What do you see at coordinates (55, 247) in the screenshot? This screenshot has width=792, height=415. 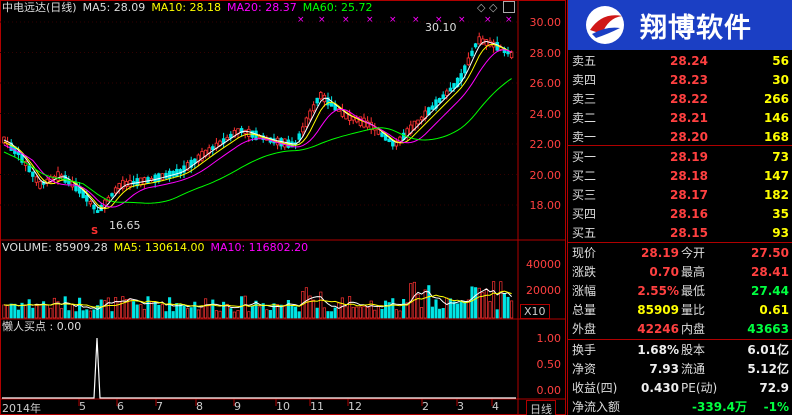 I see `volume-label: VOLUME: 85909.28` at bounding box center [55, 247].